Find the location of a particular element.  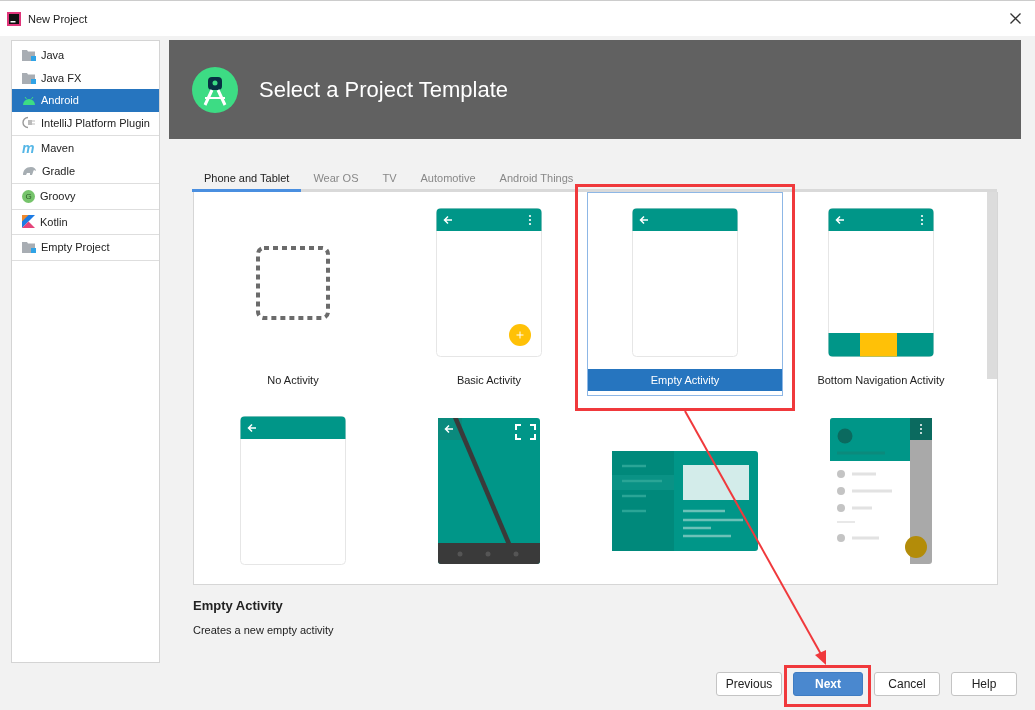

close-icon is located at coordinates (1015, 18).